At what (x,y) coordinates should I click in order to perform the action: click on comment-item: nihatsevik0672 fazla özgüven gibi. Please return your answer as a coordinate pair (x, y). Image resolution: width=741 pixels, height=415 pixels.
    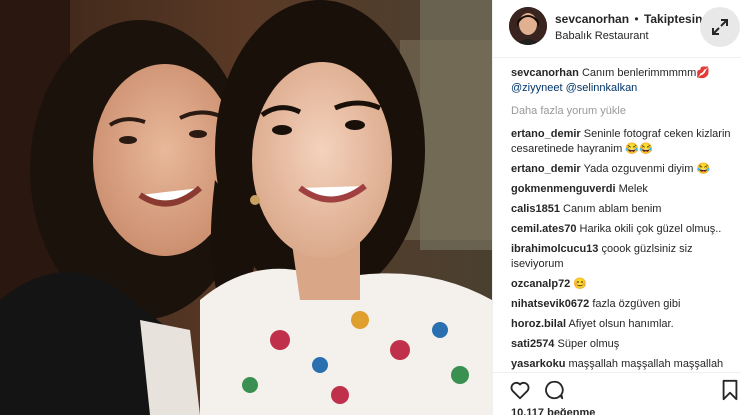
    Looking at the image, I should click on (625, 304).